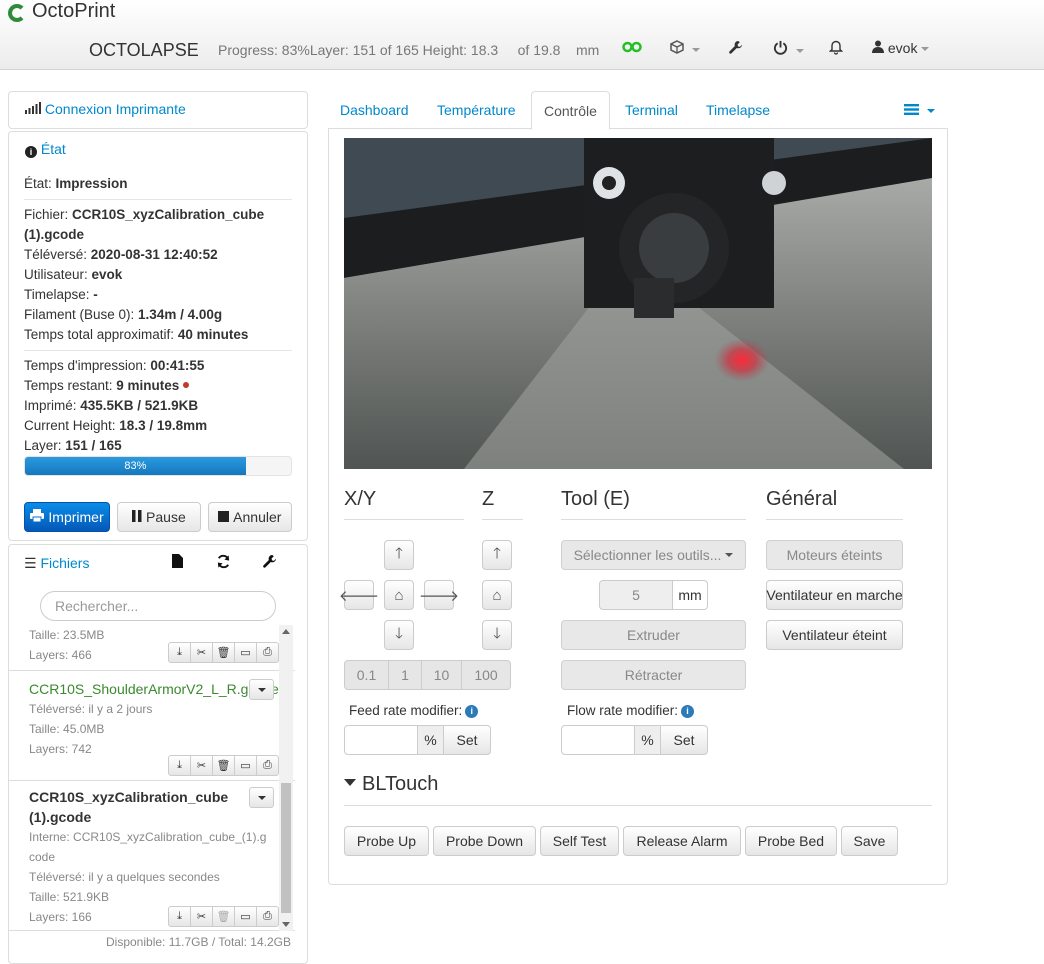 This screenshot has height=964, width=1044. What do you see at coordinates (484, 841) in the screenshot?
I see `probe-down-button: Probe Down` at bounding box center [484, 841].